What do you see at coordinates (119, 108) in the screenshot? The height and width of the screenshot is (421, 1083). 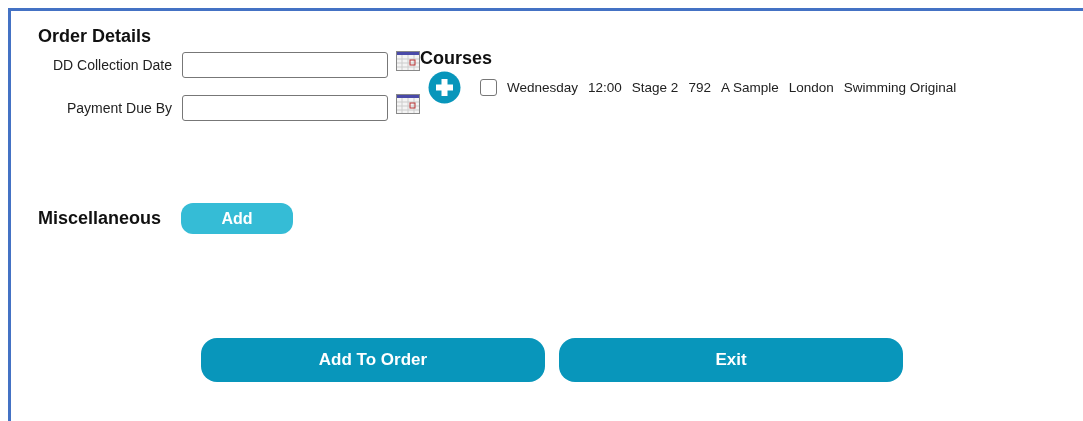 I see `field-label: Payment Due By` at bounding box center [119, 108].